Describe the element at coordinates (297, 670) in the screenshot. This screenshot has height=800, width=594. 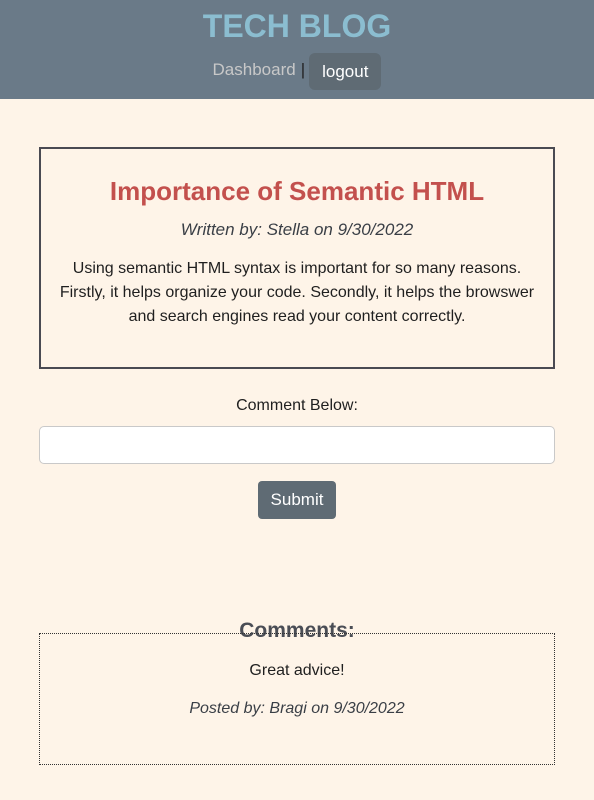
I see `comment-text: Great advice!` at that location.